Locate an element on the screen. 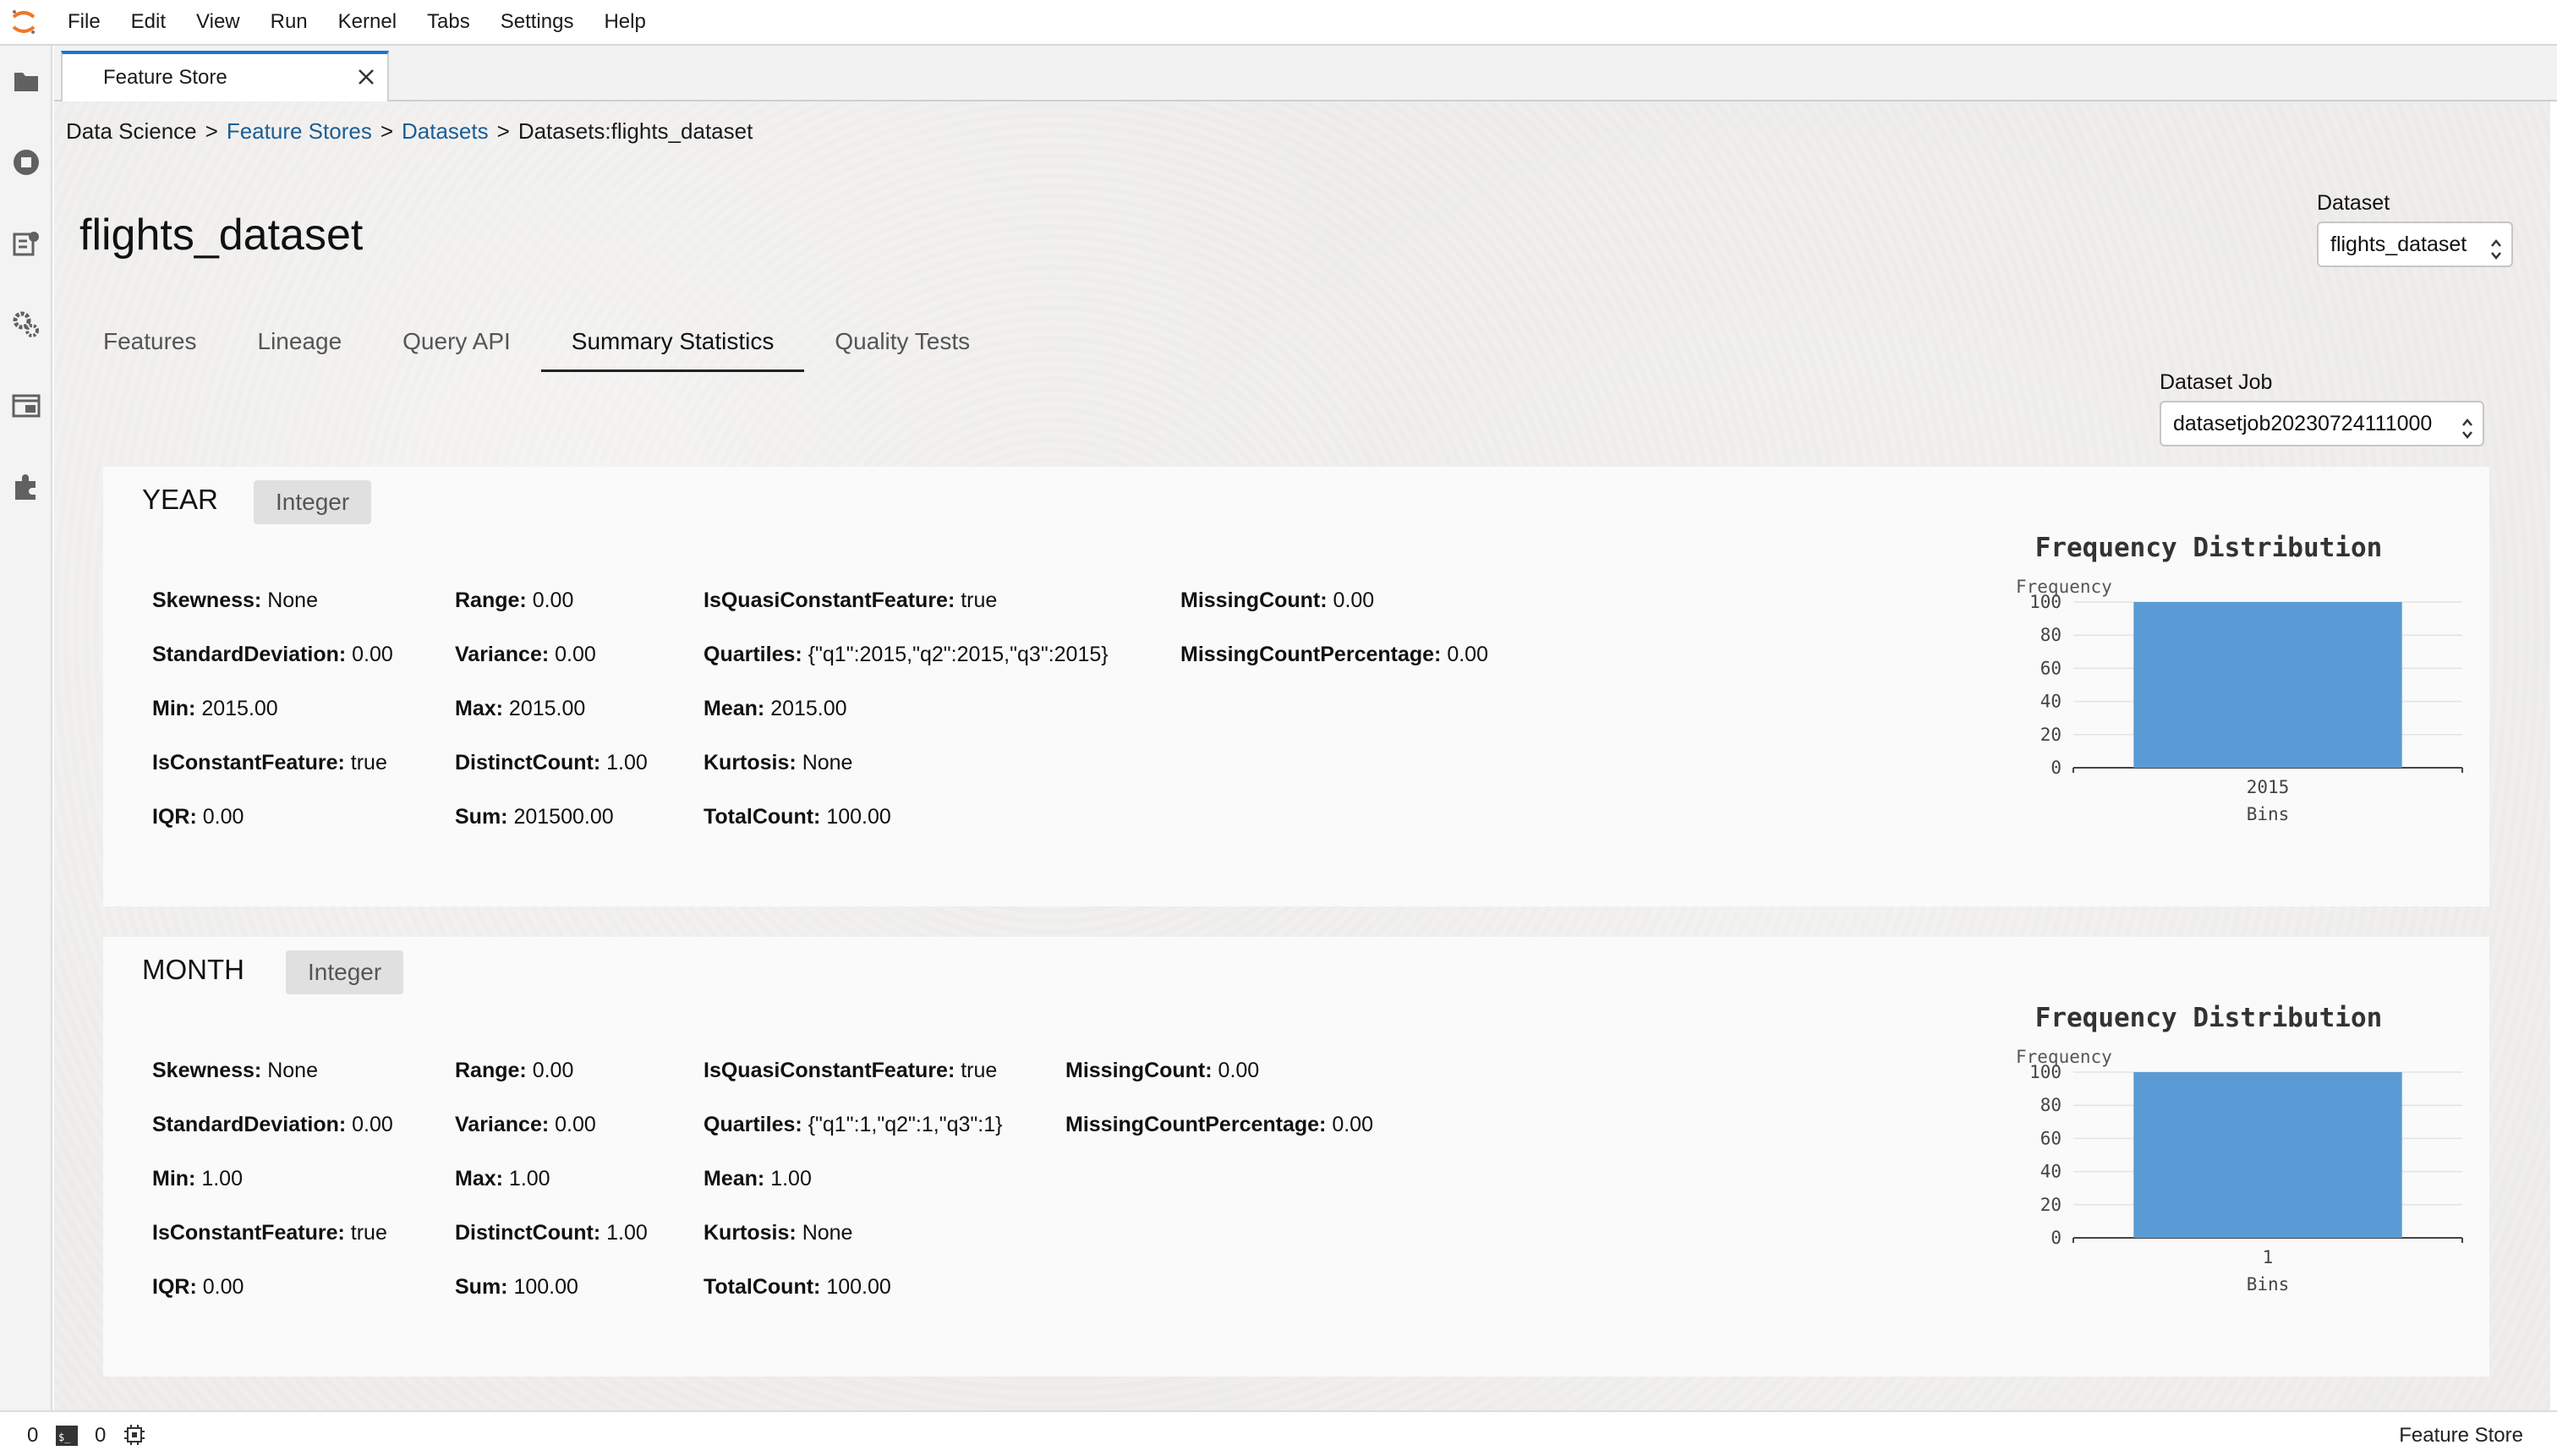 The height and width of the screenshot is (1456, 2557). stat-quartiles: Quartiles: {"q1":1,"q2":1,"q3":1} is located at coordinates (853, 1125).